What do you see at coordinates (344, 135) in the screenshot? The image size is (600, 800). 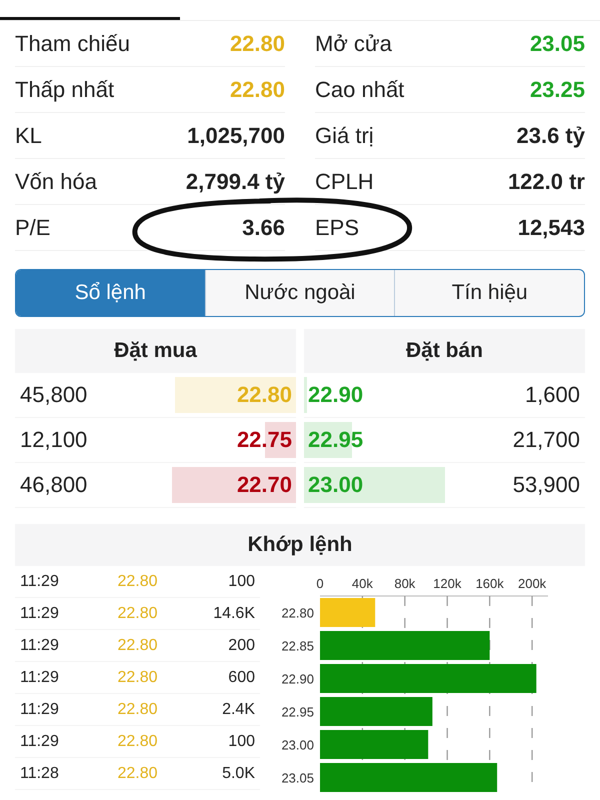 I see `stat-label: Giá trị` at bounding box center [344, 135].